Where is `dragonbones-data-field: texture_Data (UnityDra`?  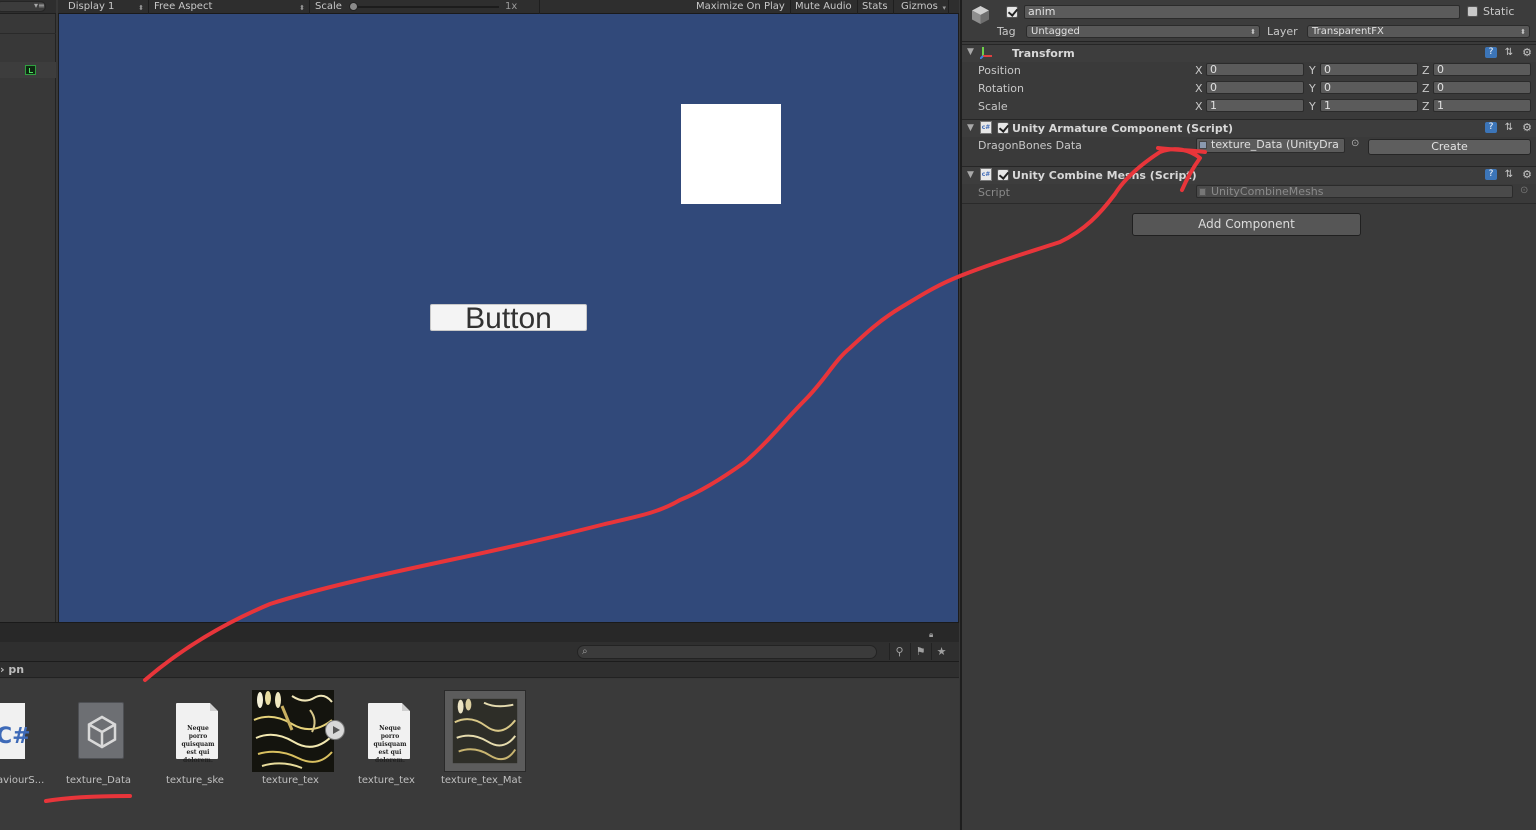 dragonbones-data-field: texture_Data (UnityDra is located at coordinates (1270, 145).